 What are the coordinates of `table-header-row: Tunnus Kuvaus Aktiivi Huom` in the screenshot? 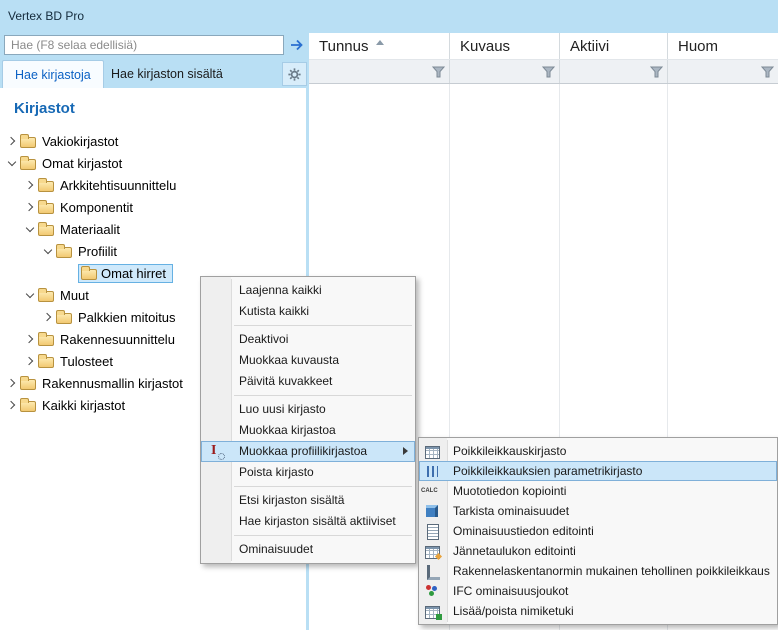 It's located at (543, 46).